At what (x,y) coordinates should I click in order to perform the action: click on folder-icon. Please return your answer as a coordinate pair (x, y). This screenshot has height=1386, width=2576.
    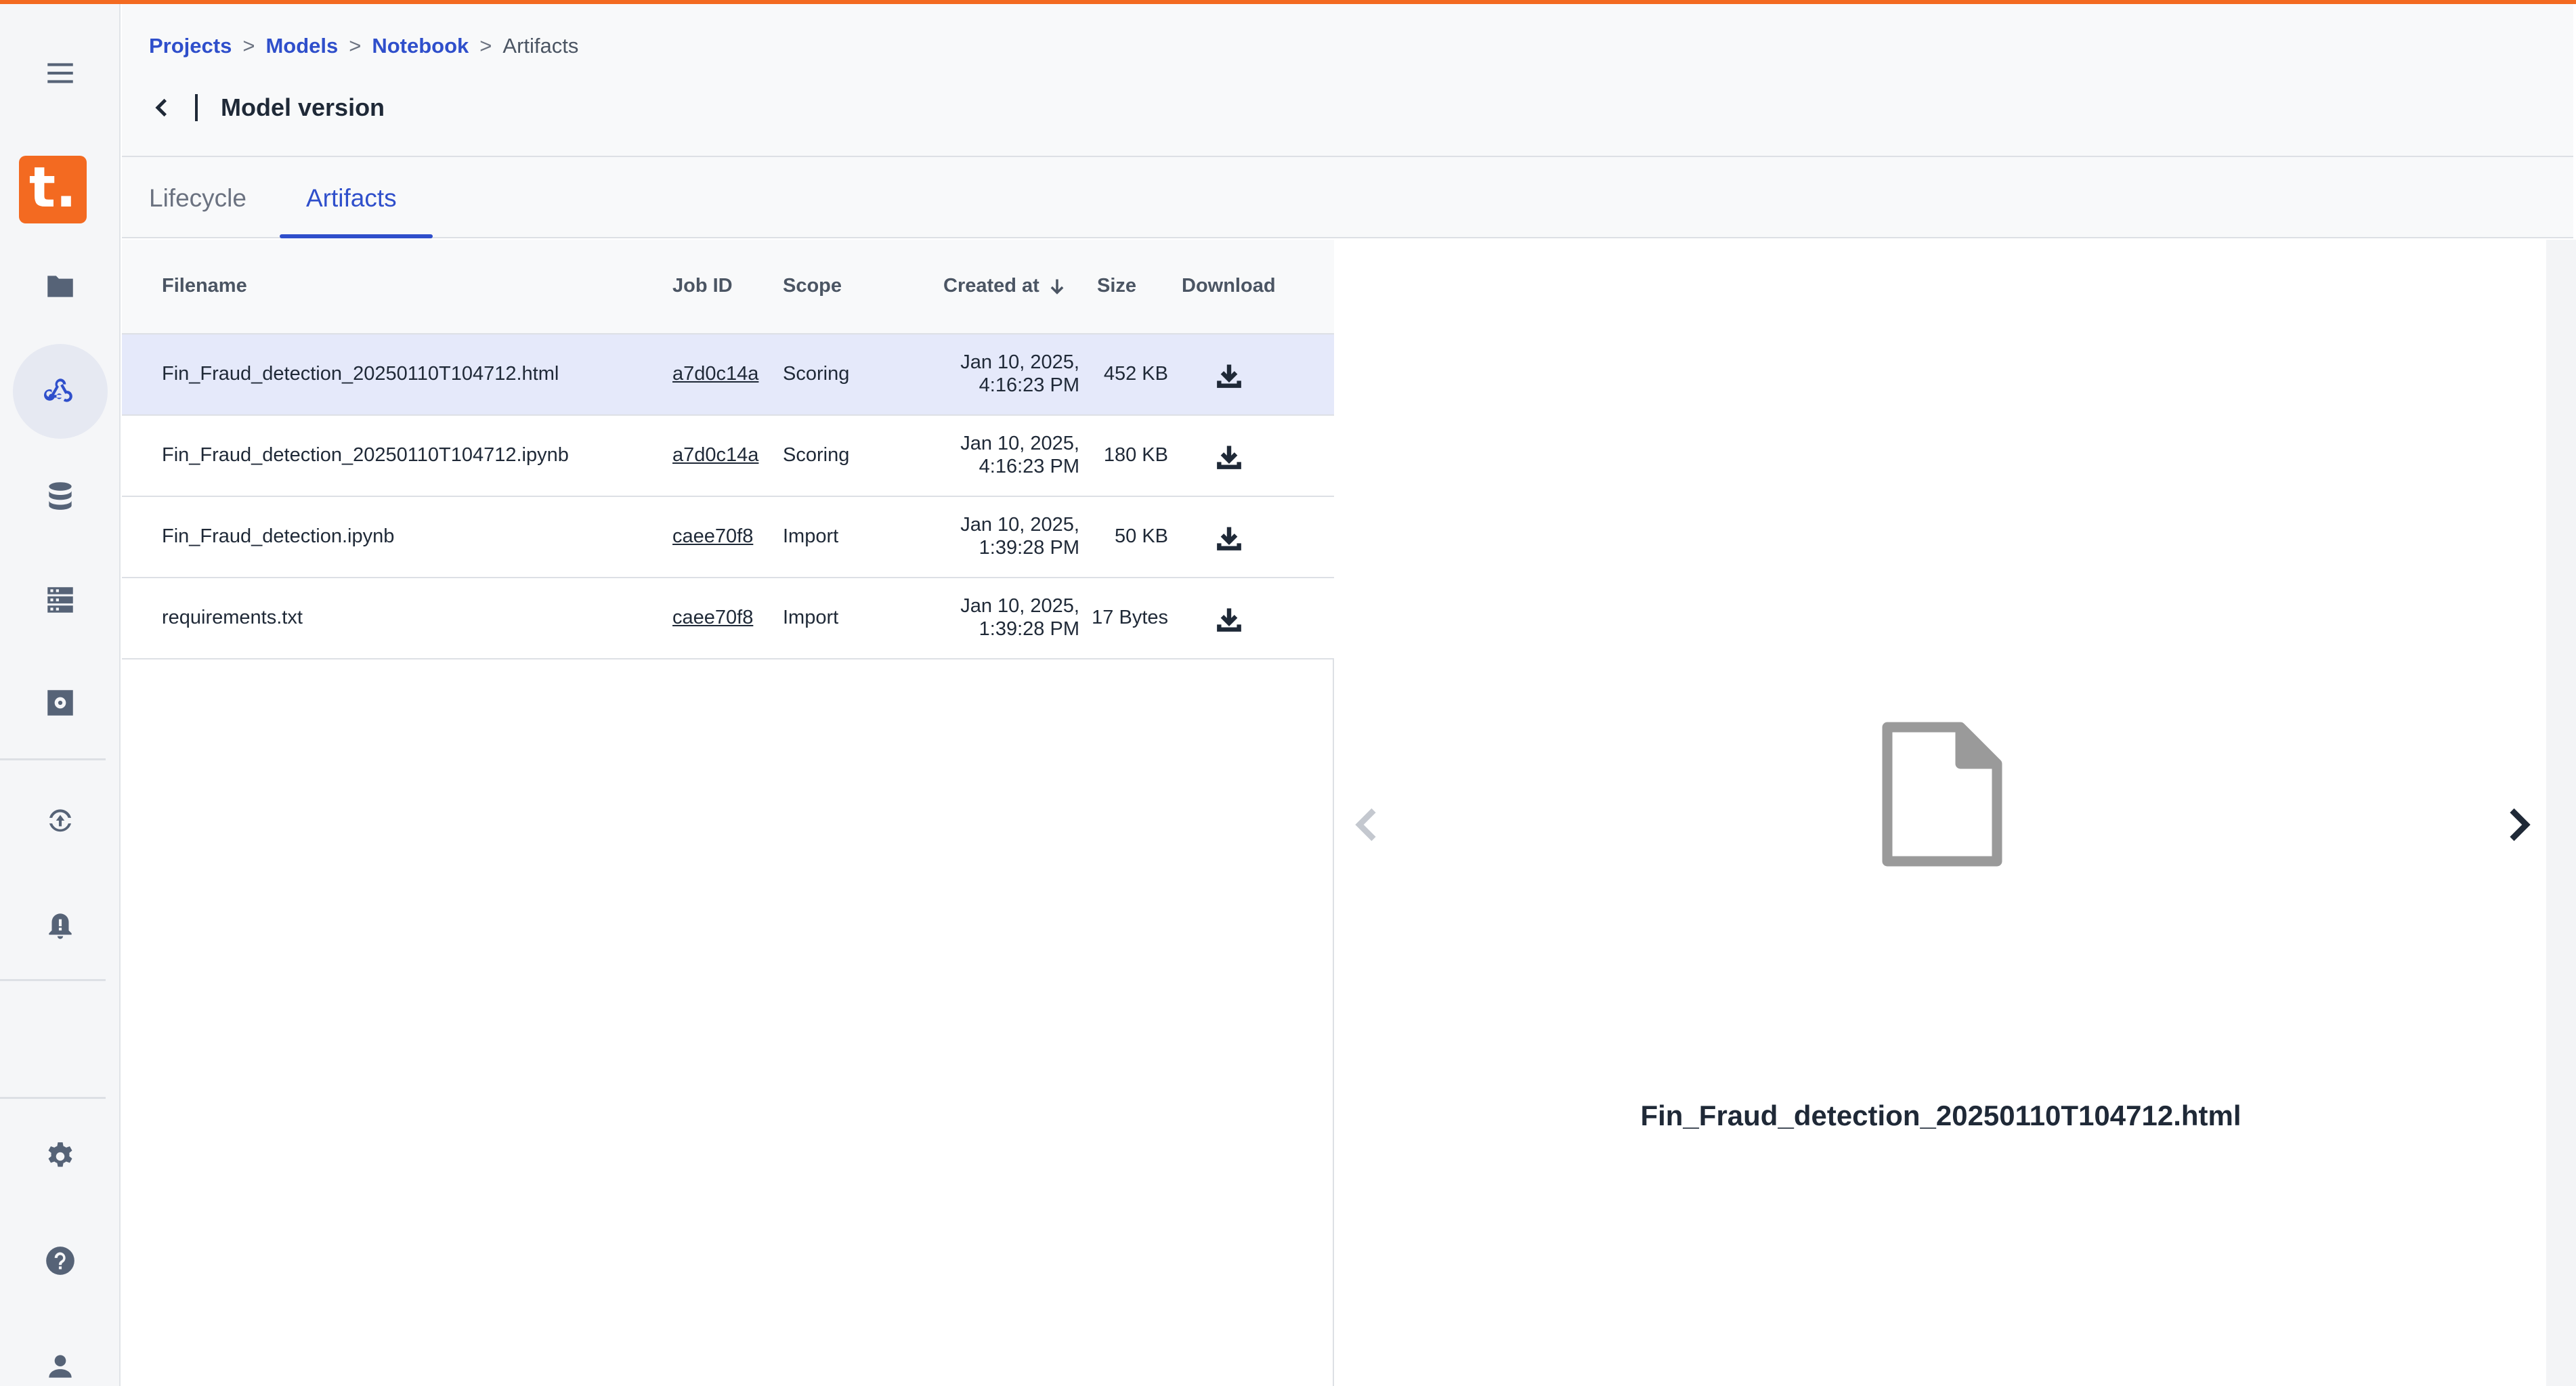
    Looking at the image, I should click on (60, 285).